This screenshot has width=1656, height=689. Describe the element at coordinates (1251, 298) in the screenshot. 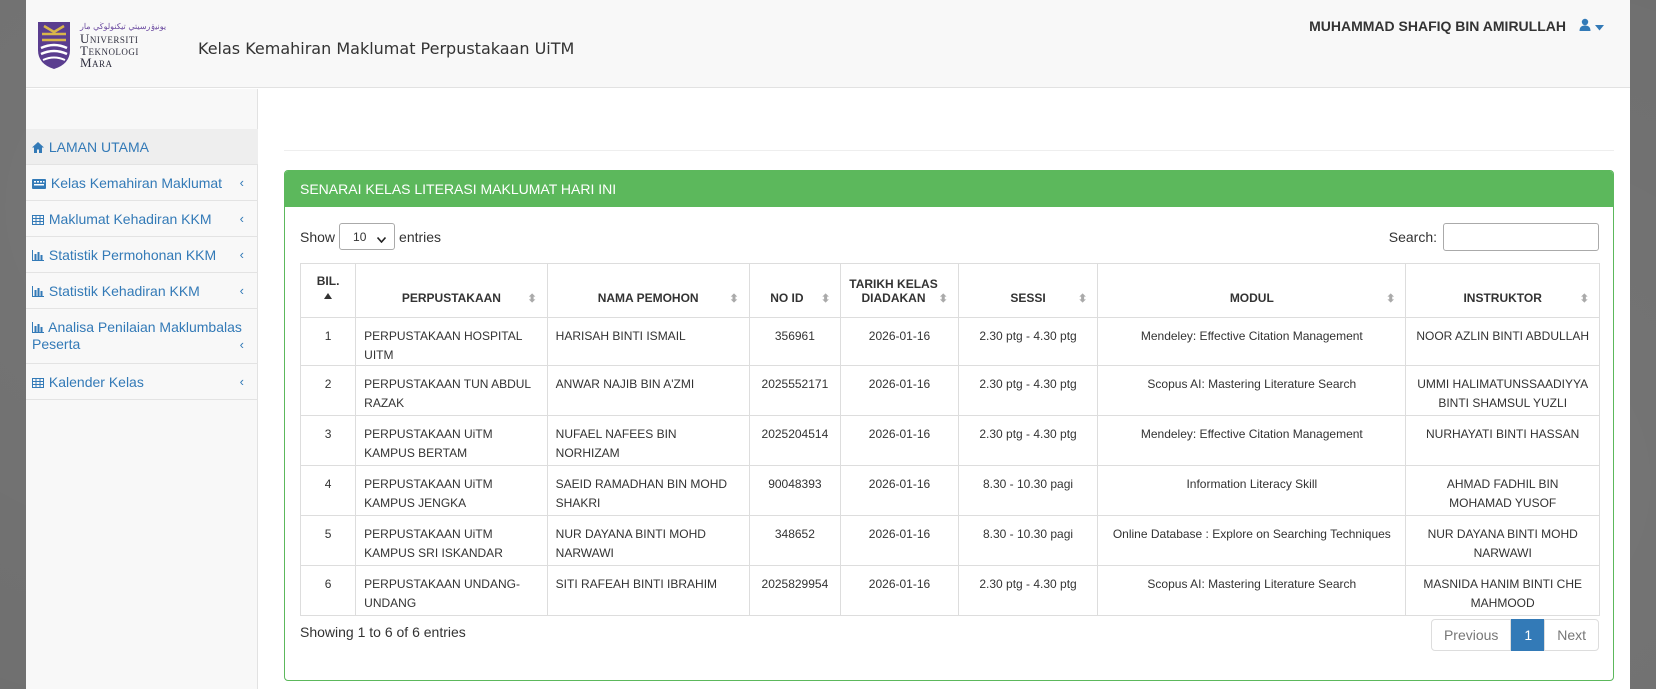

I see `column-header-label: MODUL` at that location.